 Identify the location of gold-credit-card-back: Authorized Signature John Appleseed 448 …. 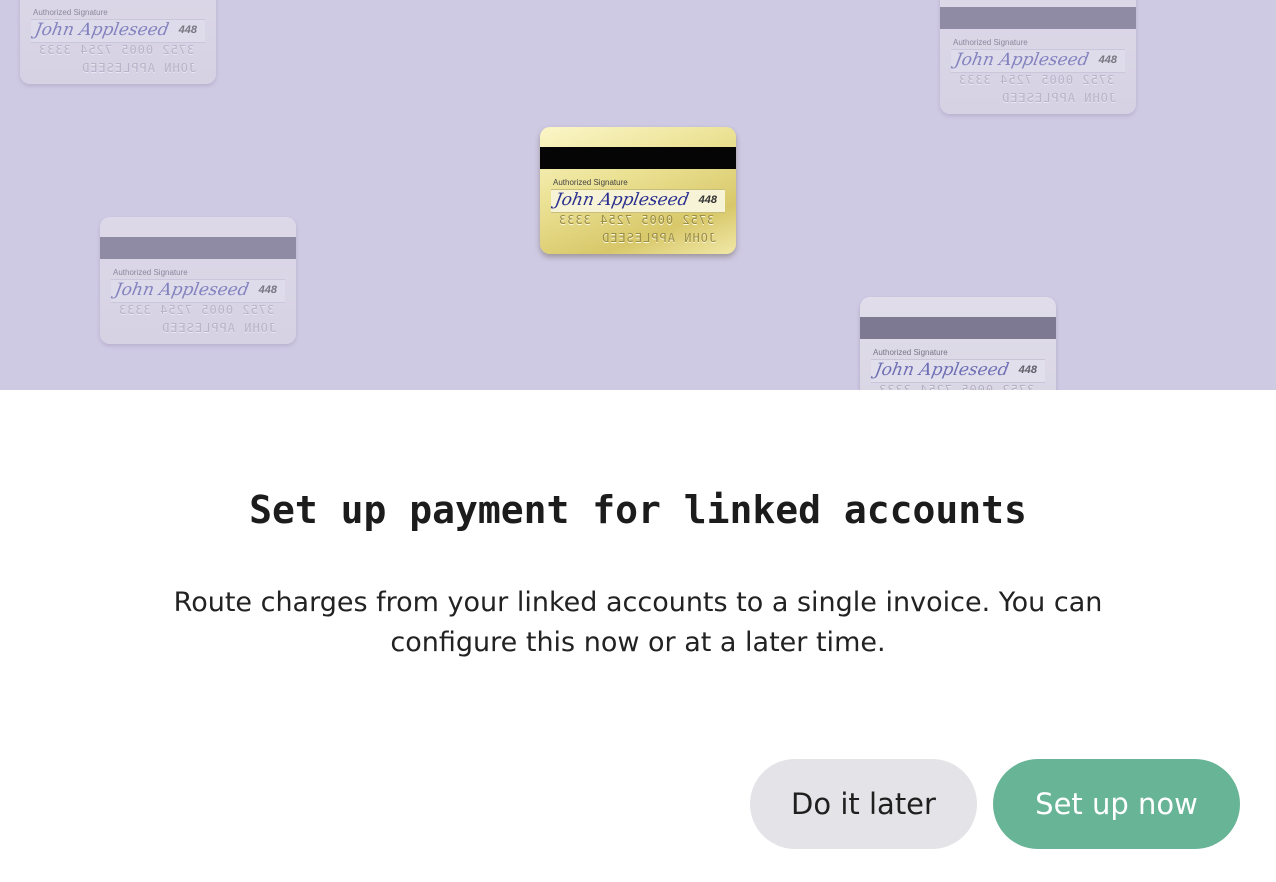
(638, 190).